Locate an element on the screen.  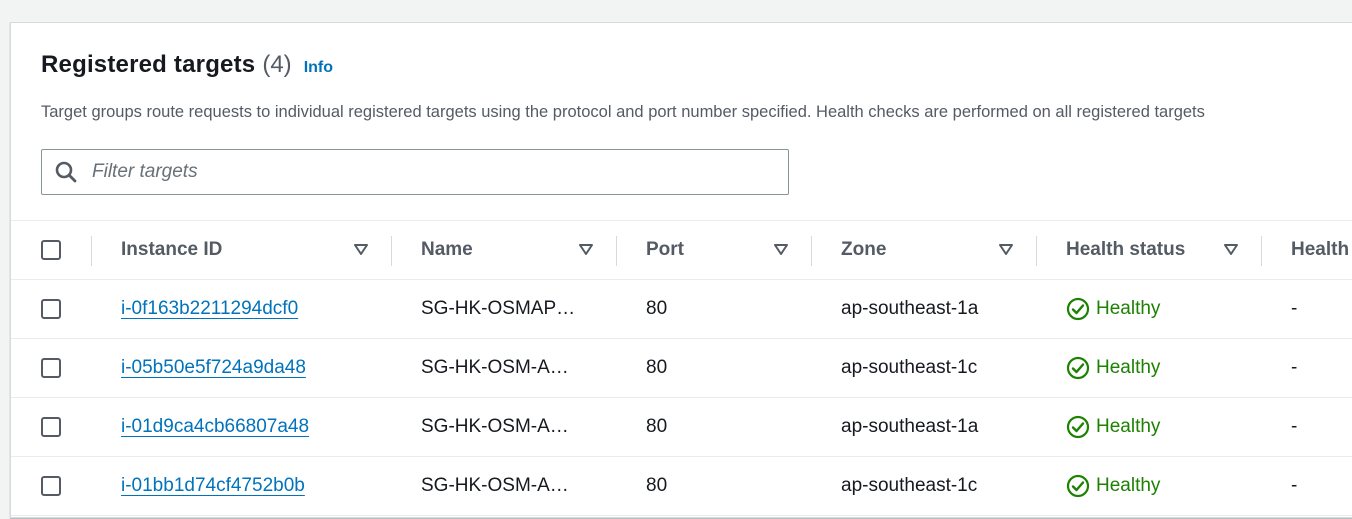
column-header-health-details: Health is located at coordinates (1320, 250).